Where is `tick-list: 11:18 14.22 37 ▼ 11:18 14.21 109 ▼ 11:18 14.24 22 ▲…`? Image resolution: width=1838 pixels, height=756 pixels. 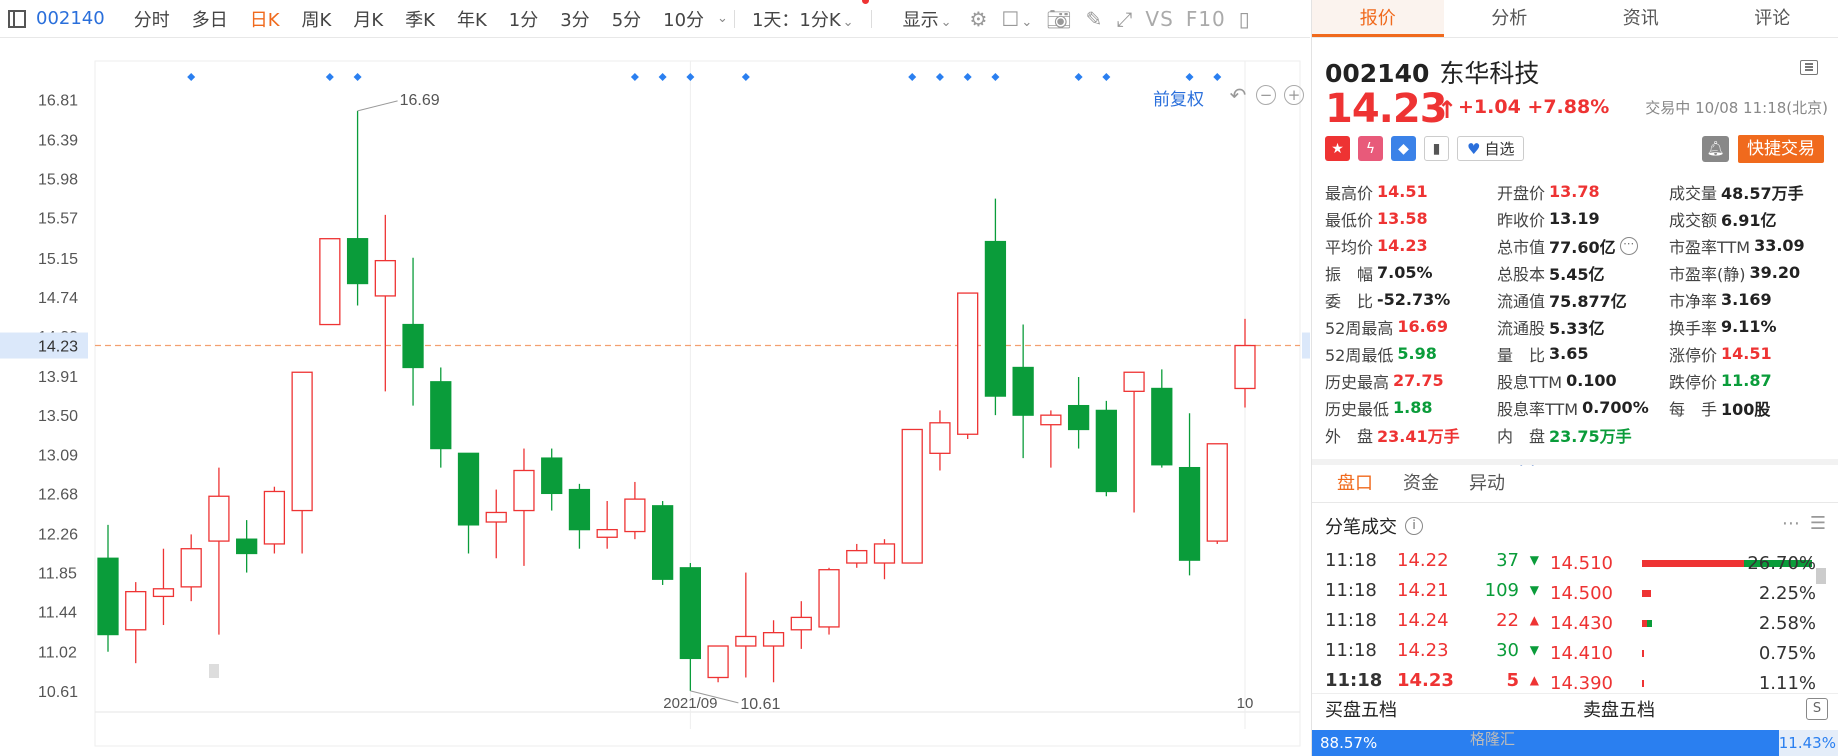
tick-list: 11:18 14.22 37 ▼ 11:18 14.21 109 ▼ 11:18 14.24 22 ▲… is located at coordinates (1432, 620).